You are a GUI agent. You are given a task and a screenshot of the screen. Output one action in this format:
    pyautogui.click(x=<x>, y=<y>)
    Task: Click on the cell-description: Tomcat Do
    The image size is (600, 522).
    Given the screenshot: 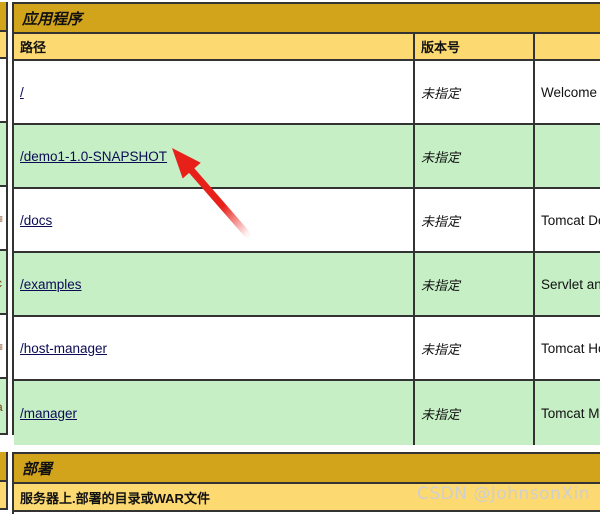 What is the action you would take?
    pyautogui.click(x=567, y=220)
    